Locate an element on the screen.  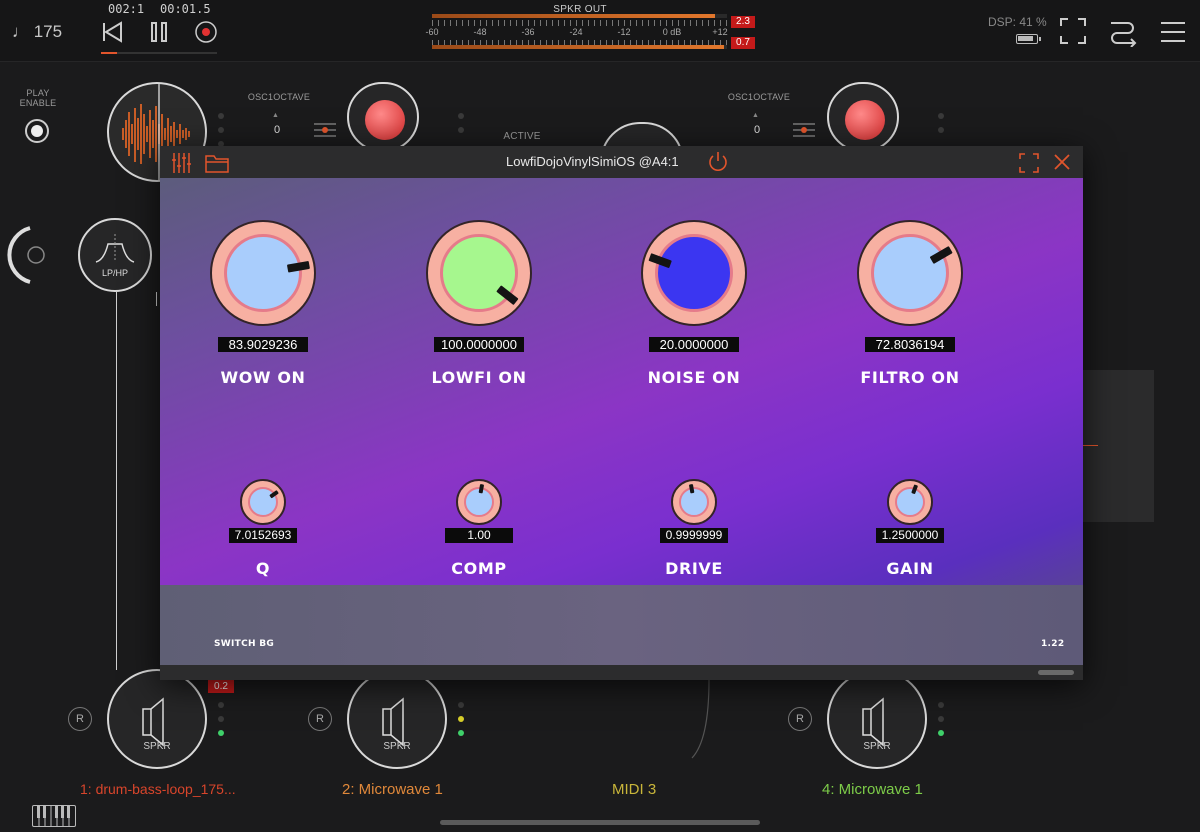
filtro-knob is located at coordinates (910, 273).